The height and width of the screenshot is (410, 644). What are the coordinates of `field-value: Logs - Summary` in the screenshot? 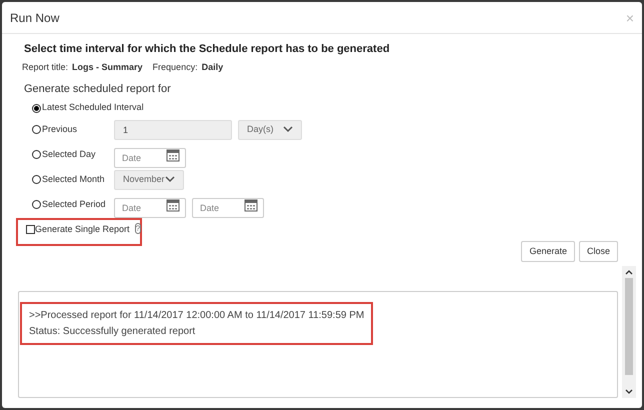 It's located at (107, 67).